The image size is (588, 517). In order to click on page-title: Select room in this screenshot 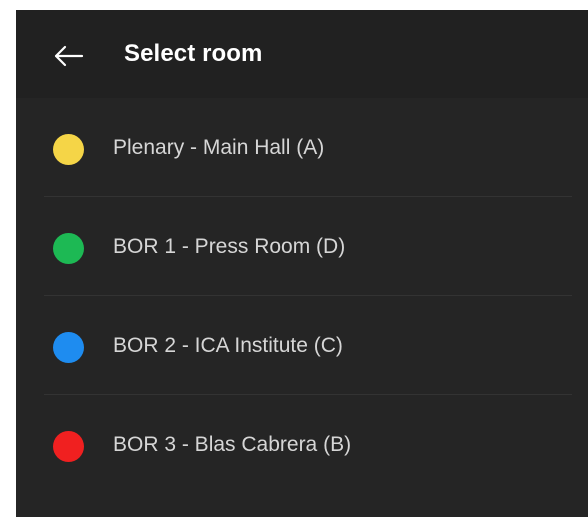, I will do `click(193, 53)`.